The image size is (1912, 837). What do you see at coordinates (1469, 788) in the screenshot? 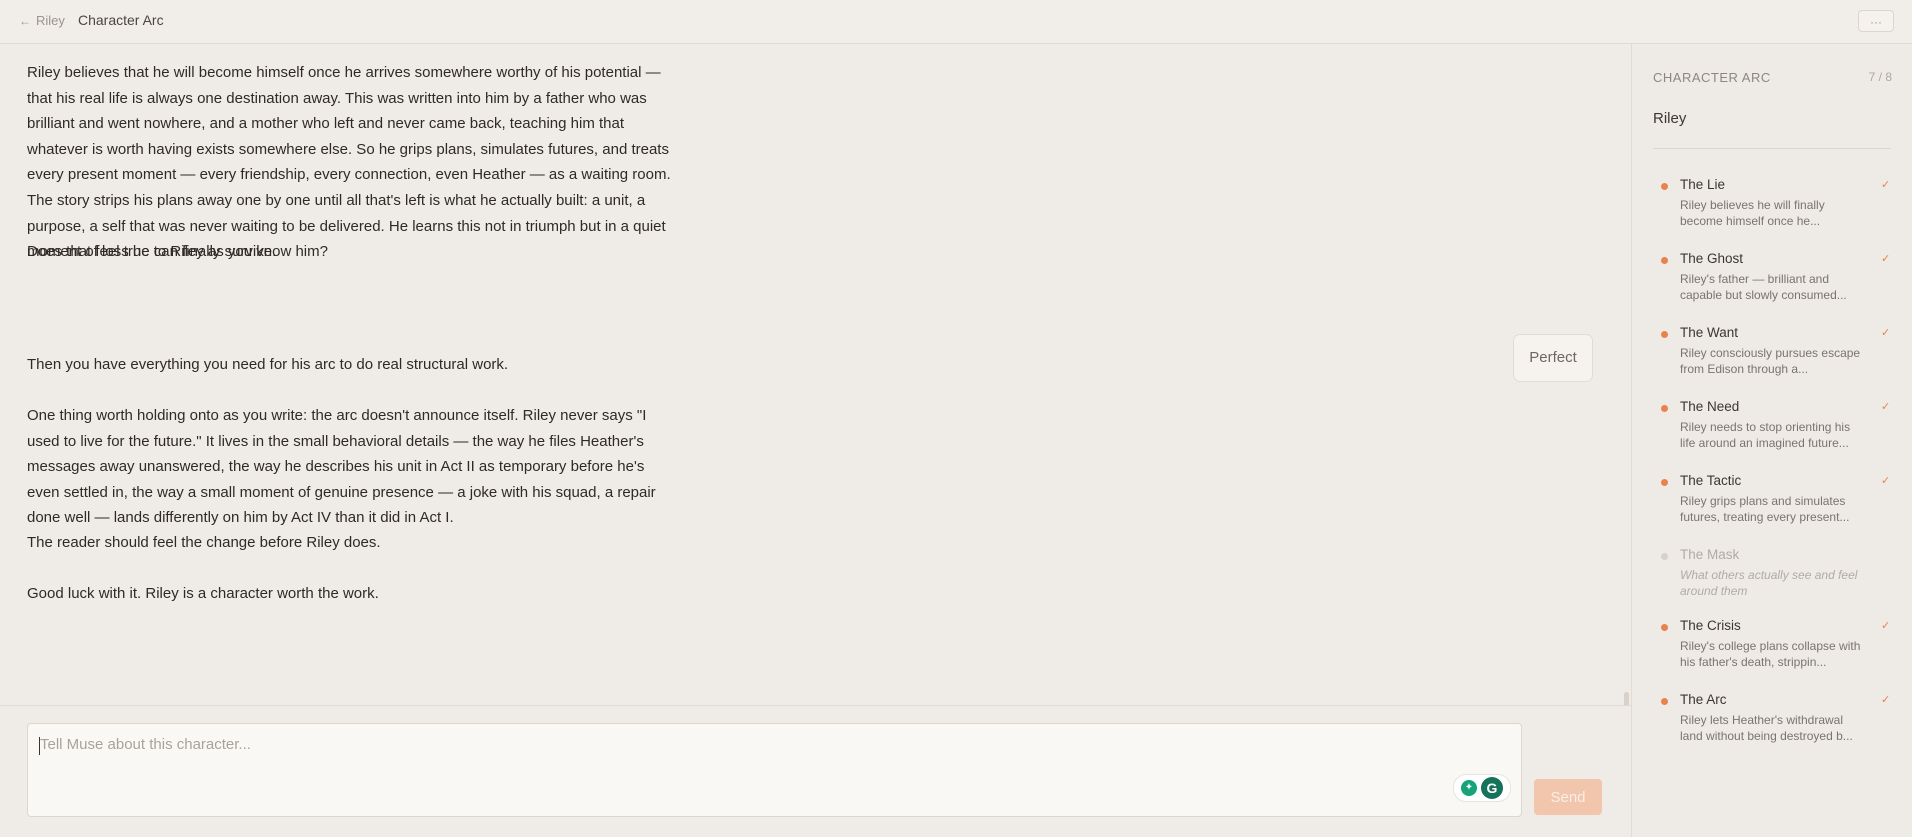
I see `lightbulb-icon: ✦` at bounding box center [1469, 788].